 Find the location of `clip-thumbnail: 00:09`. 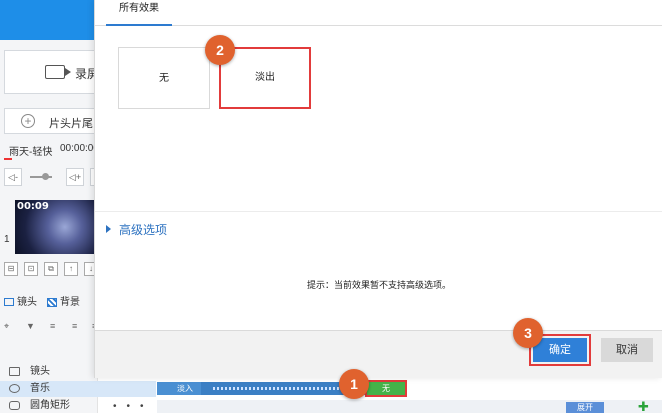

clip-thumbnail: 00:09 is located at coordinates (56, 227).